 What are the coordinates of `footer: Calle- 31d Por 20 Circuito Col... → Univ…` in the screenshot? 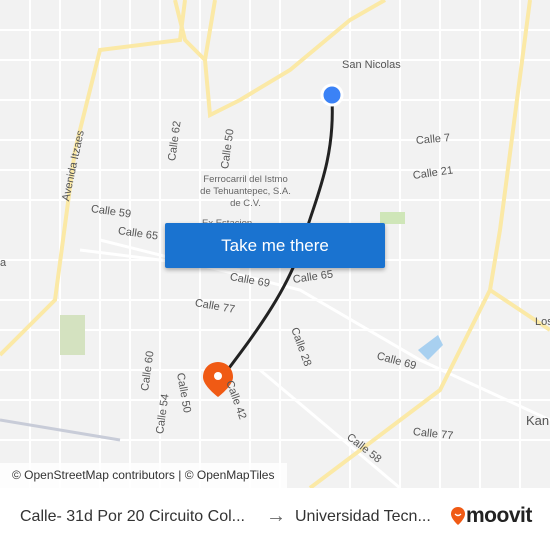 It's located at (275, 519).